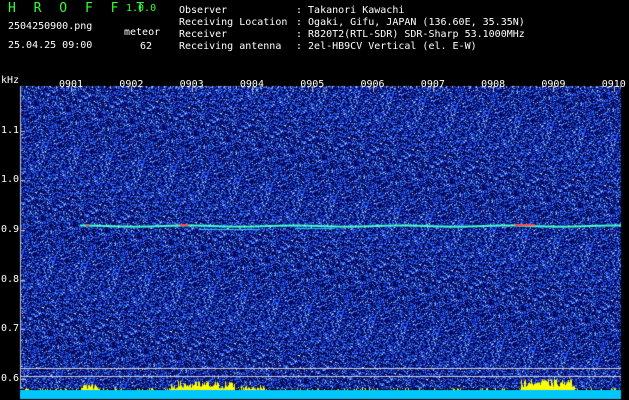 This screenshot has width=629, height=400. I want to click on x-tick-label: 0905, so click(312, 84).